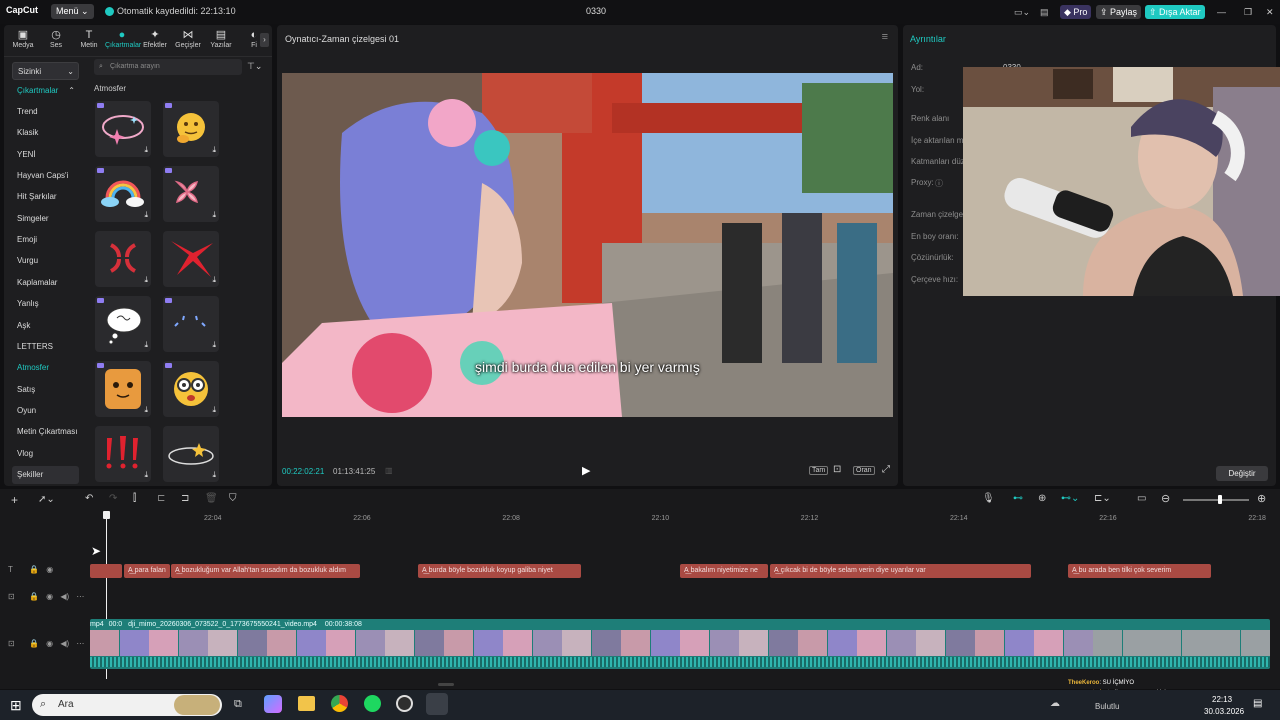 The height and width of the screenshot is (720, 1280). Describe the element at coordinates (819, 470) in the screenshot. I see `full-quality-button: Tam` at that location.